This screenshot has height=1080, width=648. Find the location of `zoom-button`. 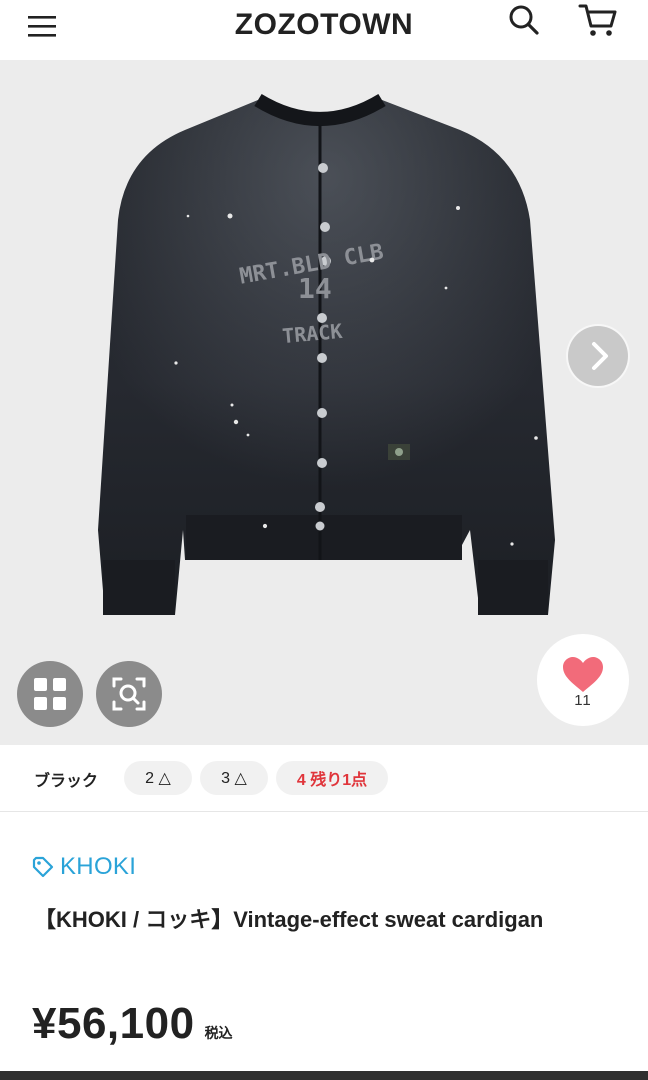

zoom-button is located at coordinates (129, 694).